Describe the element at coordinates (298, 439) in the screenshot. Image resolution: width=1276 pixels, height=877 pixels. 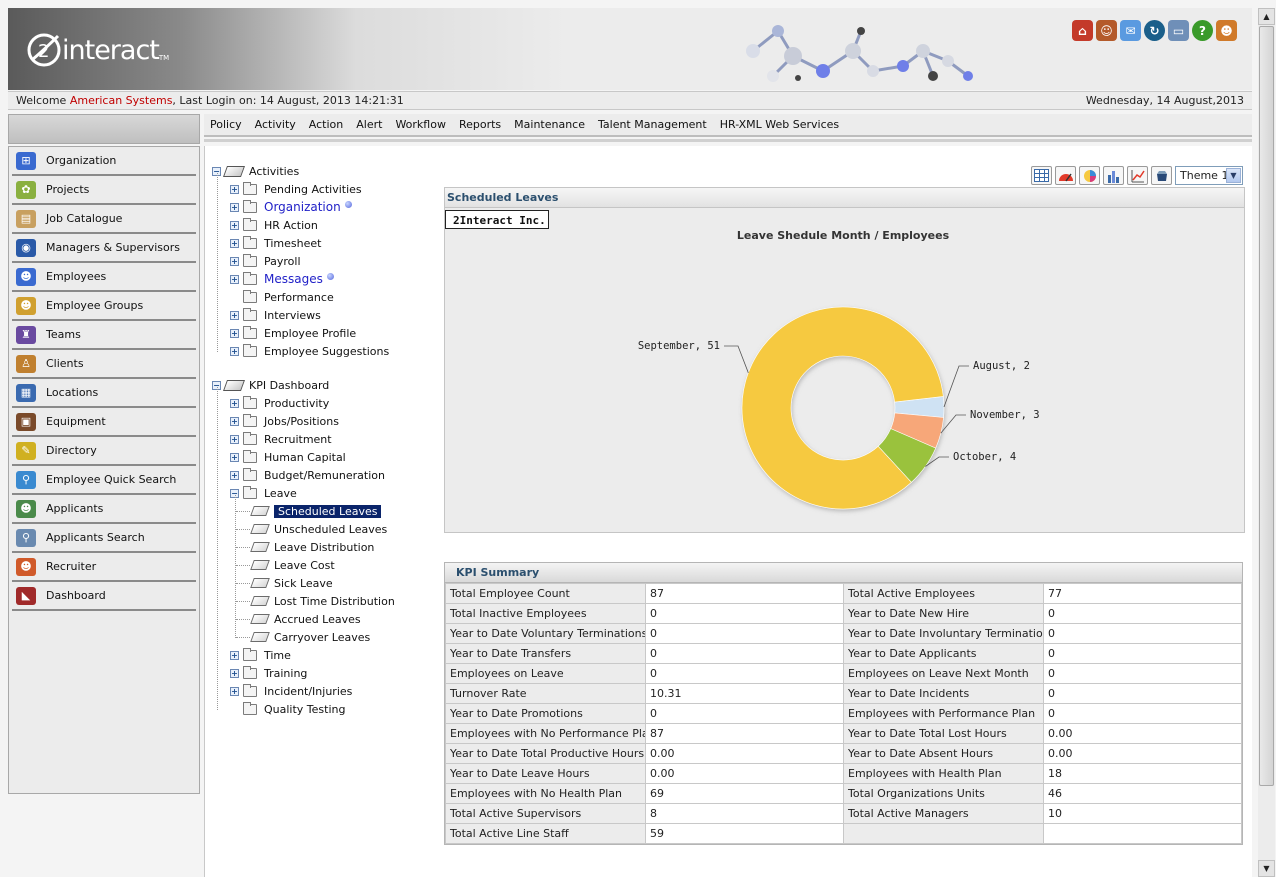
I see `tree-label: Recruitment` at that location.